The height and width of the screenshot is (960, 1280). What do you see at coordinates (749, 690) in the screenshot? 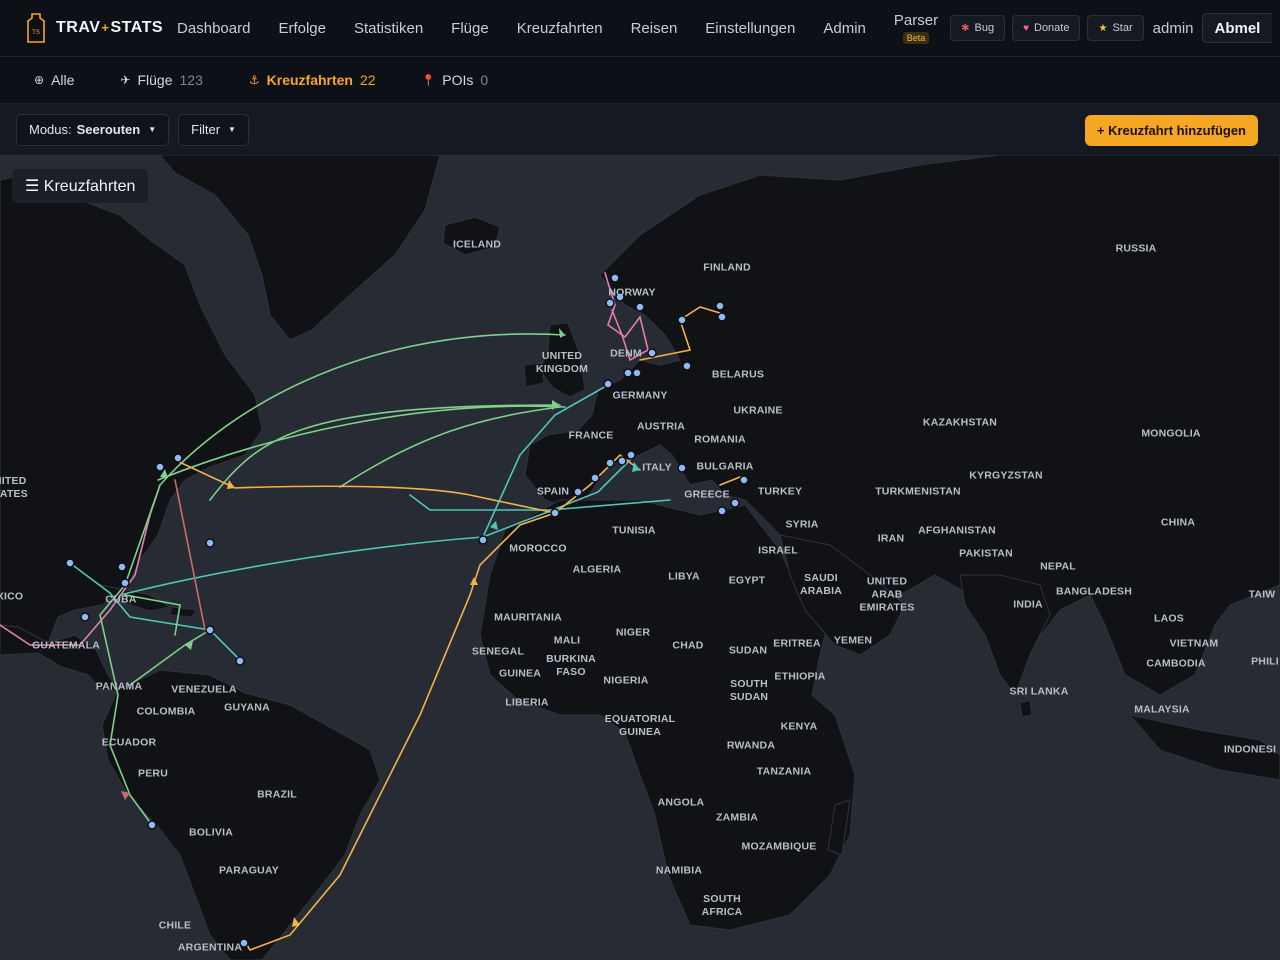
I see `map-label: SOUTH SUDAN` at bounding box center [749, 690].